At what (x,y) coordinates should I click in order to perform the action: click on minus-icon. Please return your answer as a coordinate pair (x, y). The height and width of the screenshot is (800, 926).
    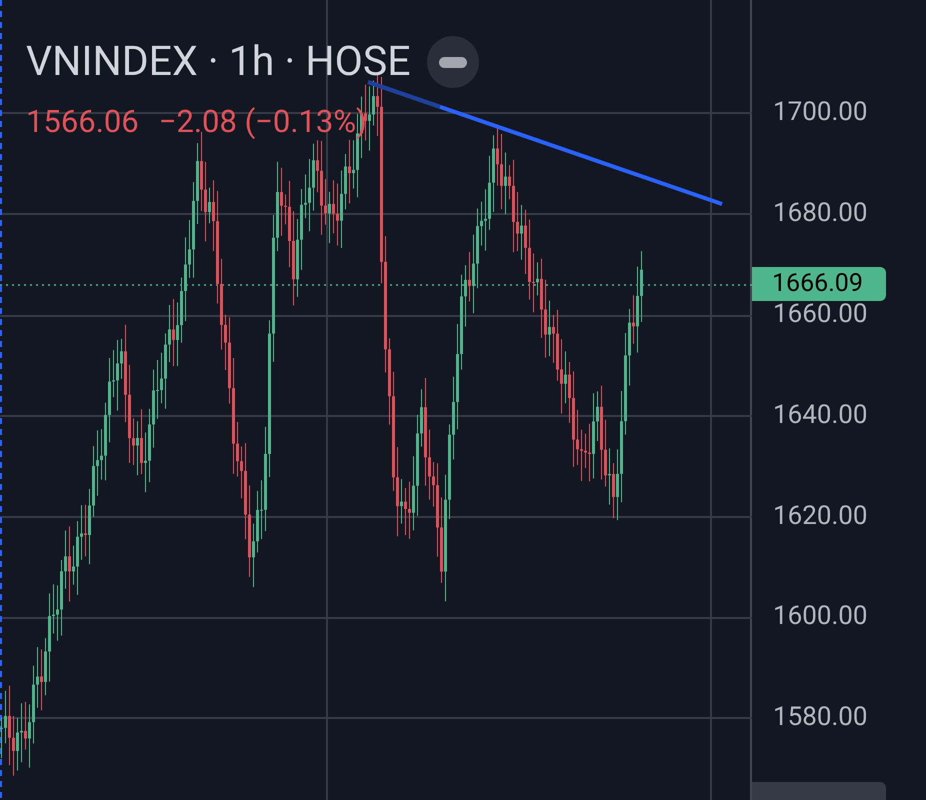
    Looking at the image, I should click on (452, 62).